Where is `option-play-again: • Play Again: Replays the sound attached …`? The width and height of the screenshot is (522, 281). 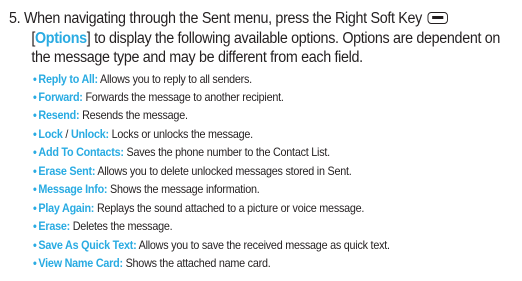 option-play-again: • Play Again: Replays the sound attached … is located at coordinates (265, 209).